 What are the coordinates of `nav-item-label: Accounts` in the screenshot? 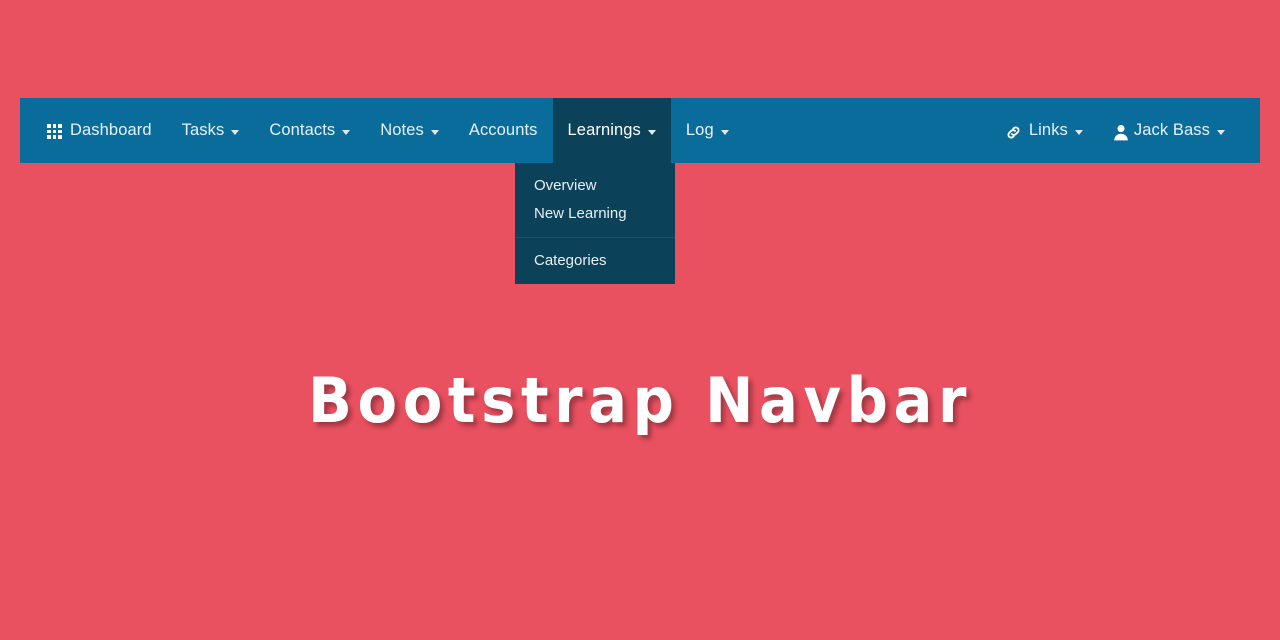 It's located at (503, 130).